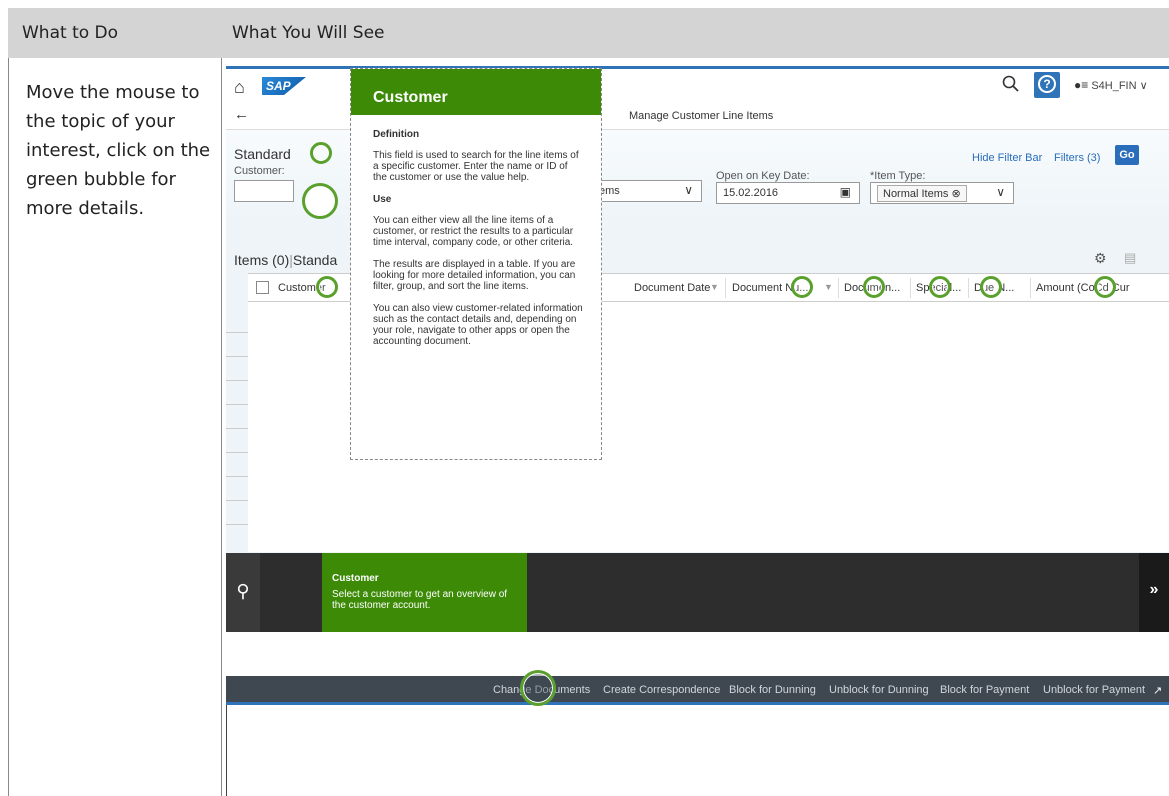  What do you see at coordinates (922, 193) in the screenshot?
I see `item-type-token: Normal Items ⊗` at bounding box center [922, 193].